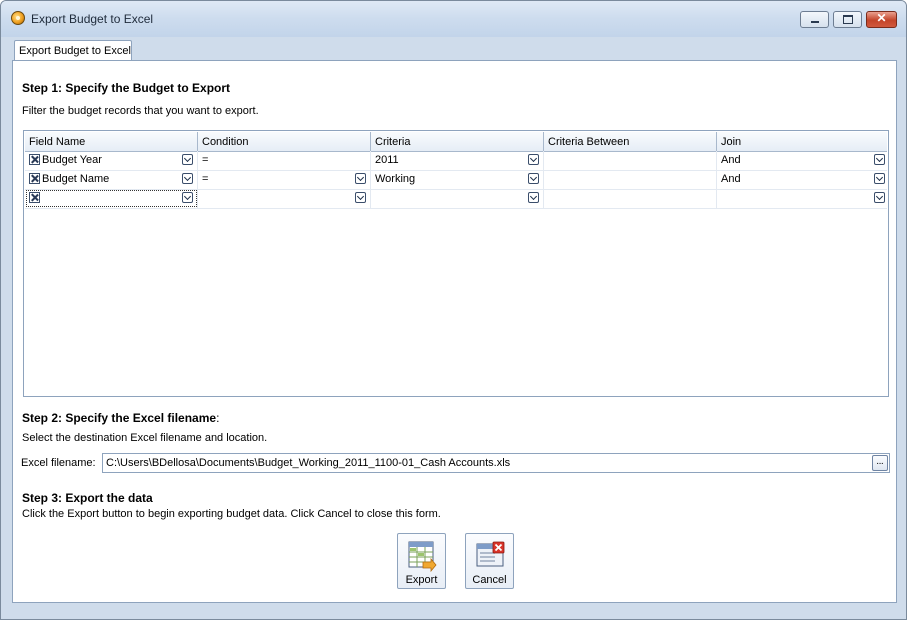 This screenshot has width=907, height=620. What do you see at coordinates (18, 18) in the screenshot?
I see `app-icon` at bounding box center [18, 18].